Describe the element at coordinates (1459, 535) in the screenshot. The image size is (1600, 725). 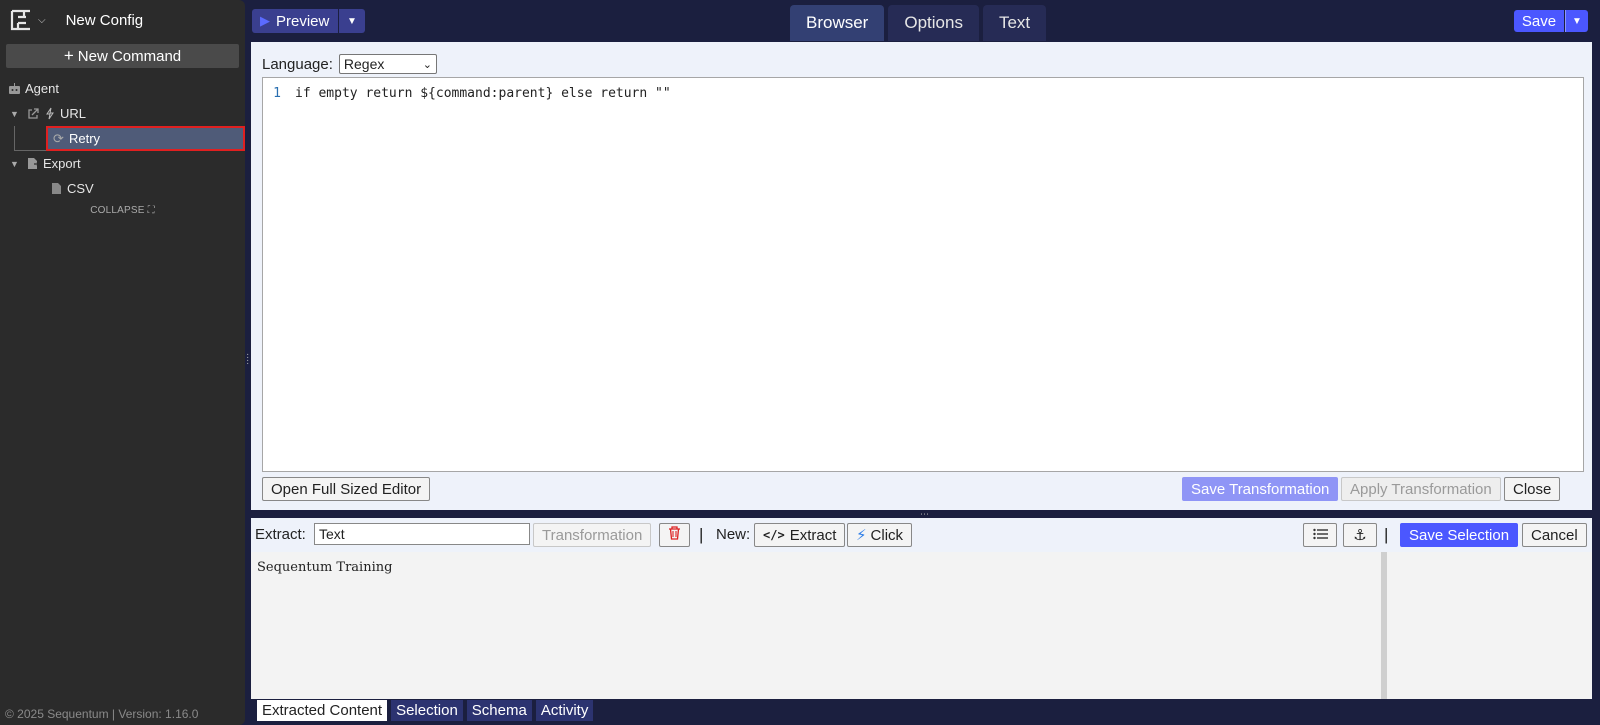
I see `save-selection-button: Save Selection` at that location.